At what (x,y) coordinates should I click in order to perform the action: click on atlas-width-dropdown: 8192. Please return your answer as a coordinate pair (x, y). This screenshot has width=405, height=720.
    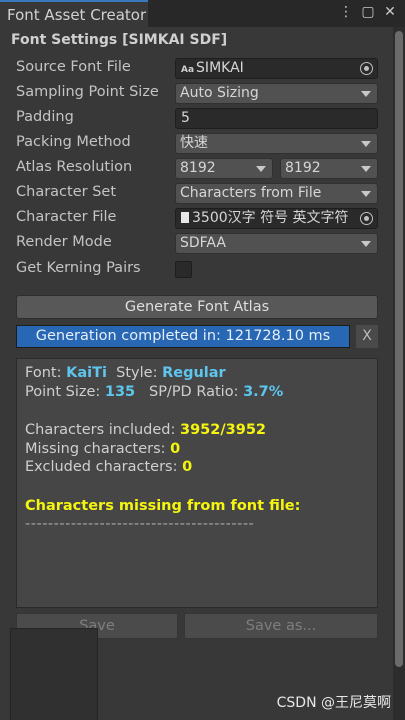
    Looking at the image, I should click on (224, 168).